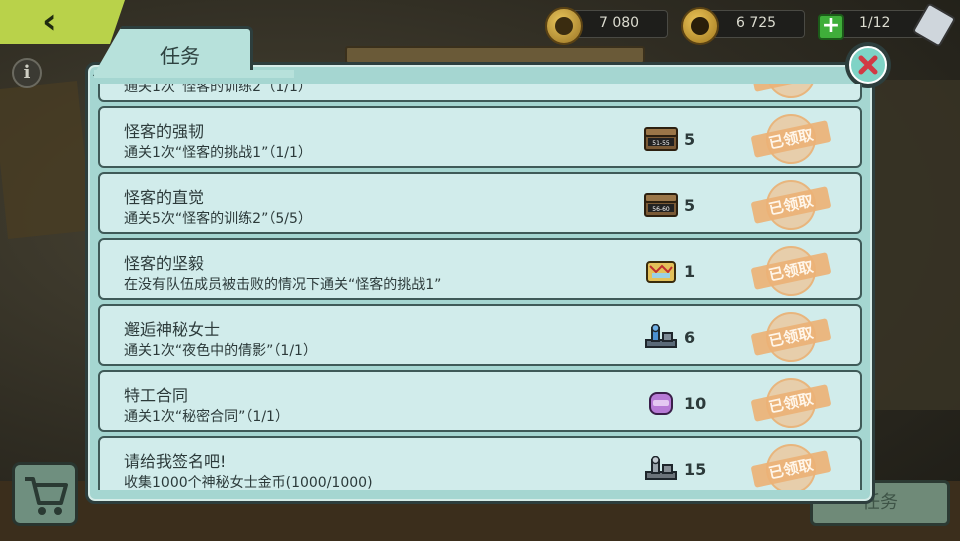 This screenshot has height=541, width=960. I want to click on currency-b-amount: 6 725, so click(756, 23).